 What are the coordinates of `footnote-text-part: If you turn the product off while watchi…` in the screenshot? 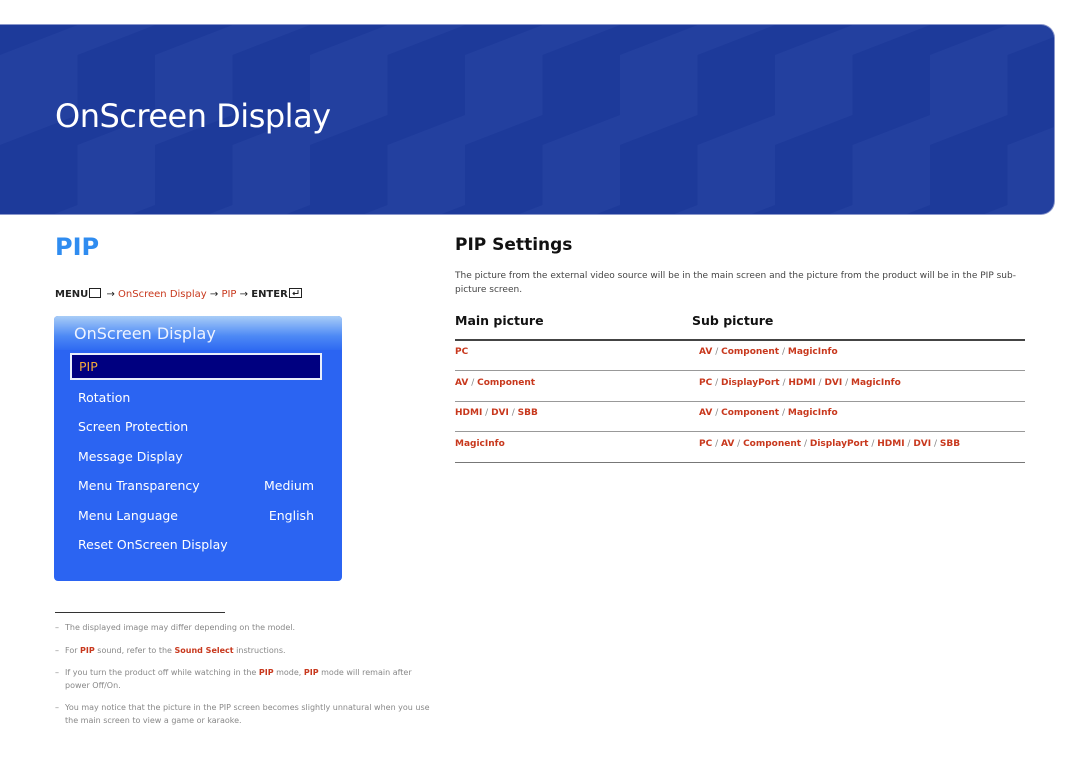 It's located at (162, 672).